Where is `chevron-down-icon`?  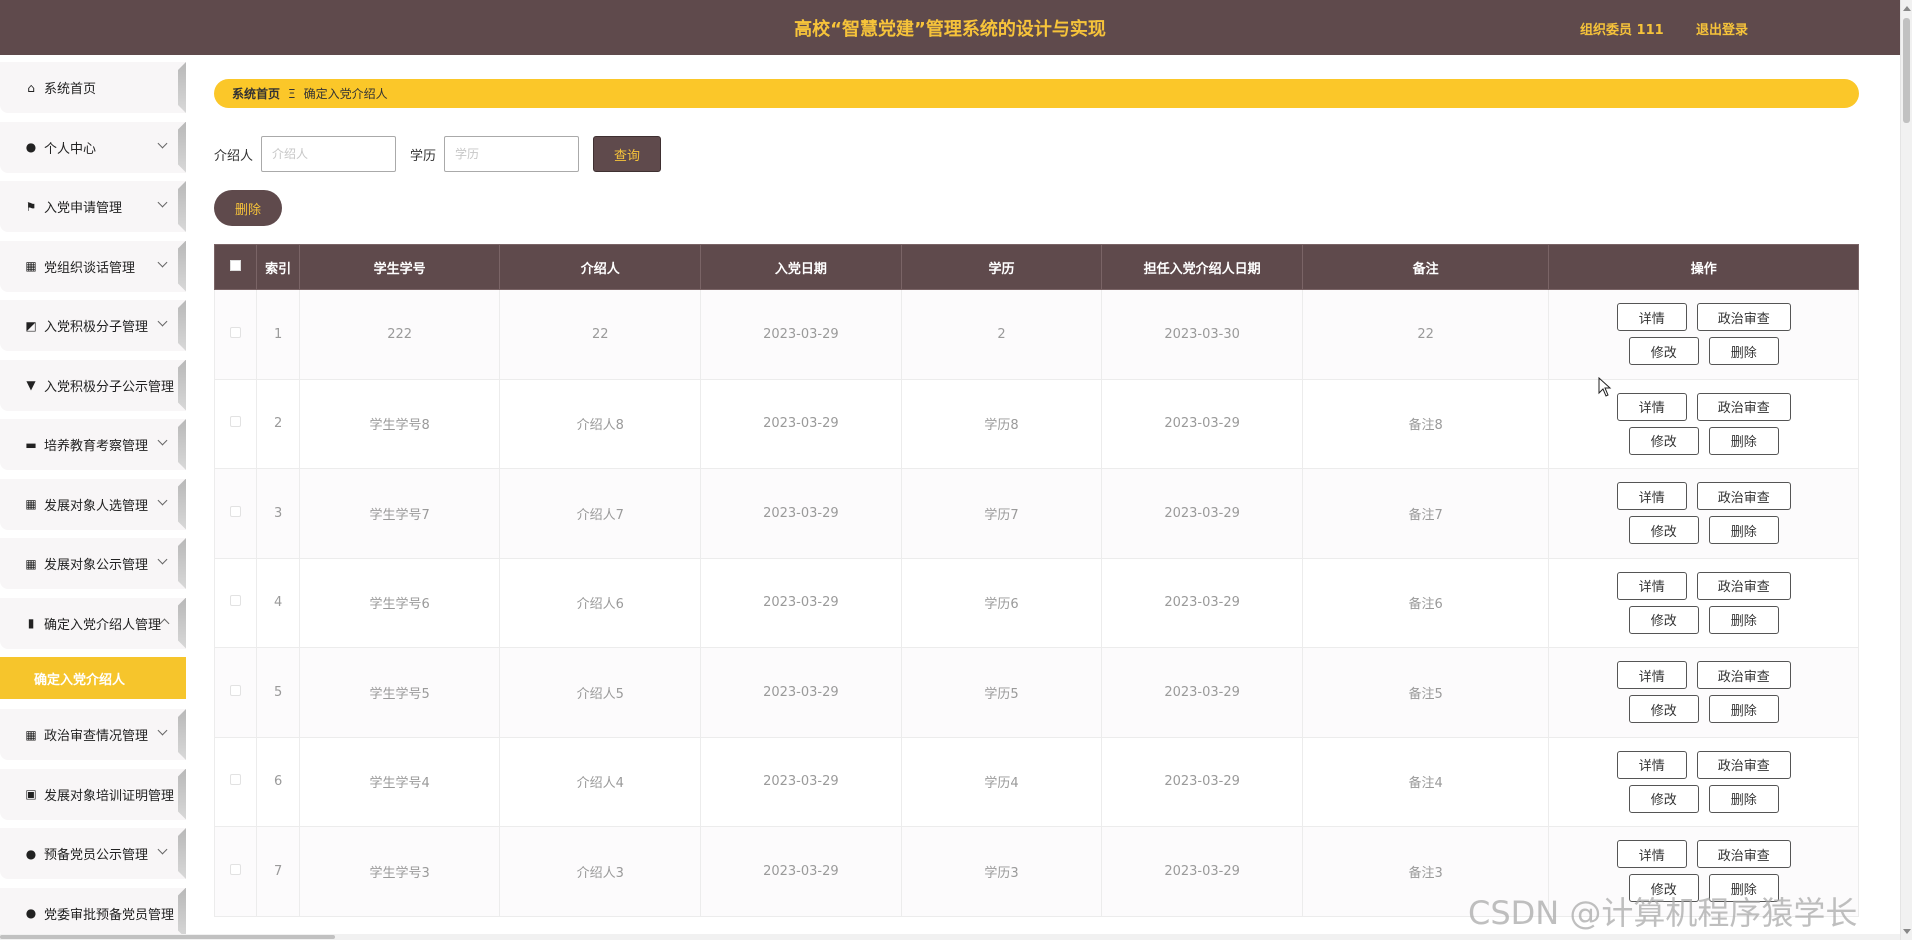 chevron-down-icon is located at coordinates (162, 262).